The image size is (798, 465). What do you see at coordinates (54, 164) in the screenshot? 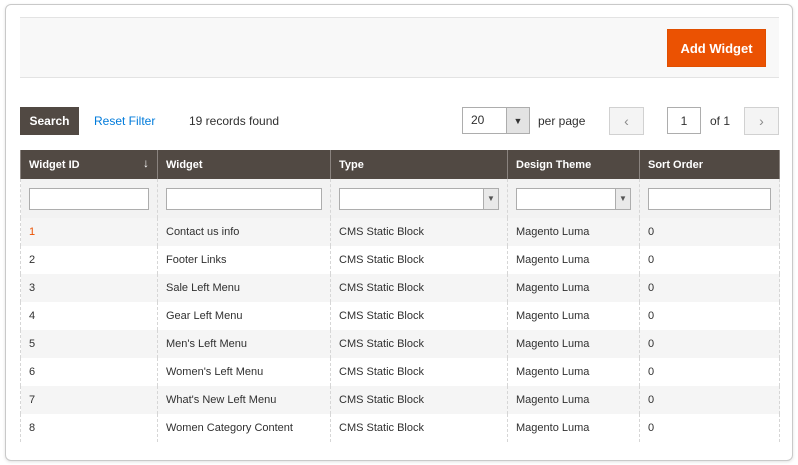
I see `column-label: Widget ID` at bounding box center [54, 164].